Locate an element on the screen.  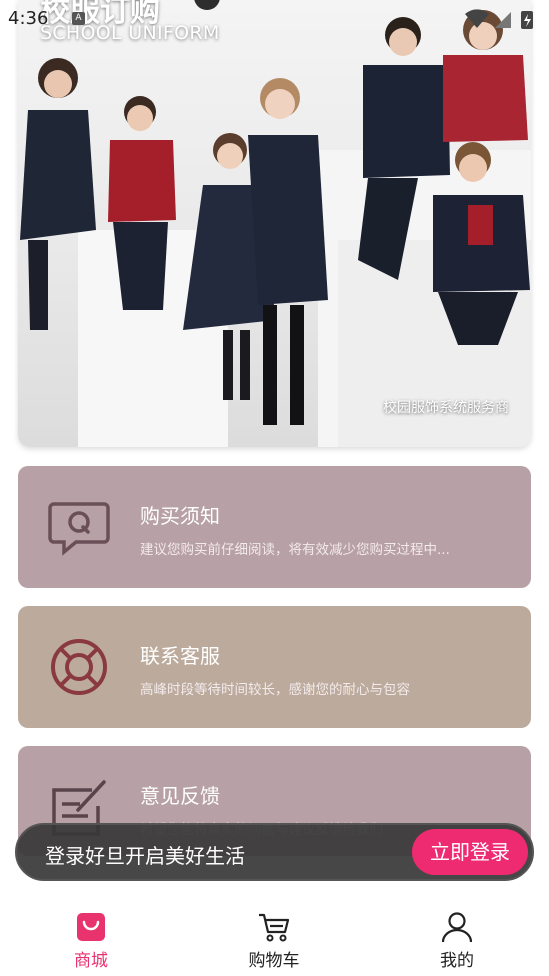
customer-service-card: 联系客服 高峰时段等待时间较长，感谢您的耐心与包容 is located at coordinates (274, 667).